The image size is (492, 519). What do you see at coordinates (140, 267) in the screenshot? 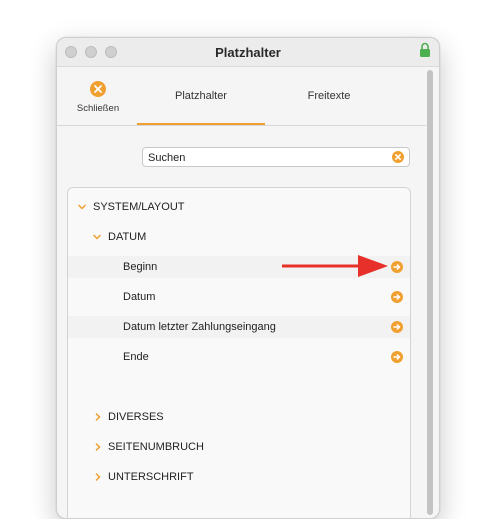
I see `tree-item-label: Beginn` at bounding box center [140, 267].